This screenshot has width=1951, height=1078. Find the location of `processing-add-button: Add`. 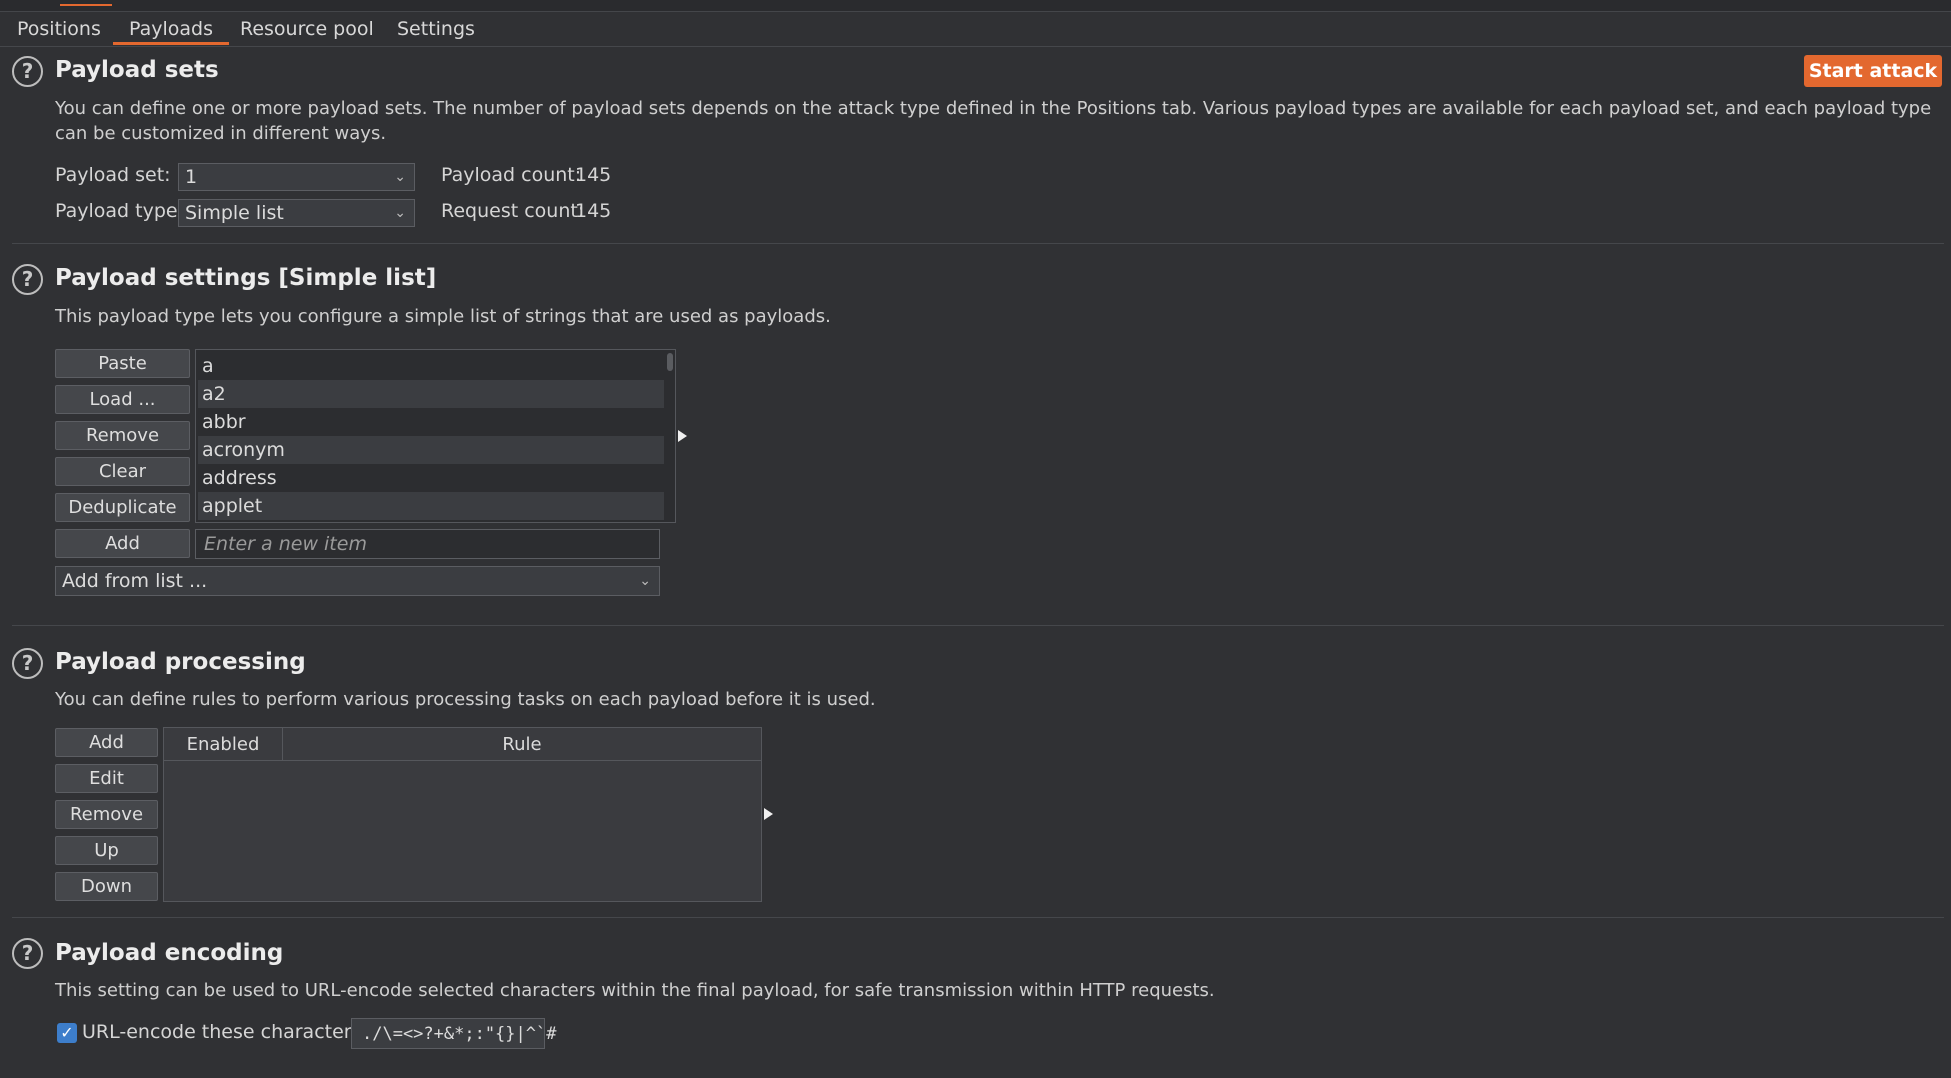

processing-add-button: Add is located at coordinates (106, 742).